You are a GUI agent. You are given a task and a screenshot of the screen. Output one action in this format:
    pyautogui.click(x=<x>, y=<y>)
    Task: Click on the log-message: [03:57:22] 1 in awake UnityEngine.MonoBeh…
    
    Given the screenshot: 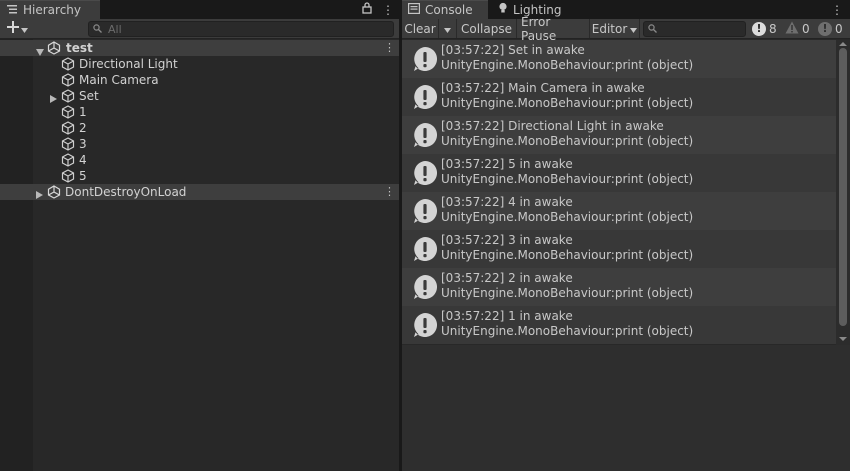 What is the action you would take?
    pyautogui.click(x=567, y=324)
    